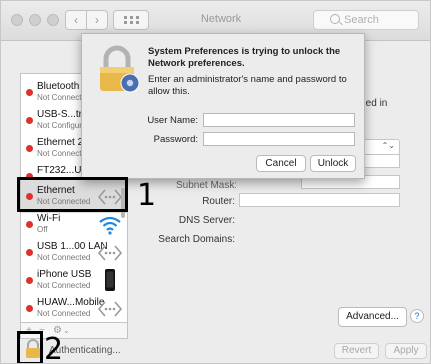 The image size is (431, 364). What do you see at coordinates (42, 229) in the screenshot?
I see `service-status: Off` at bounding box center [42, 229].